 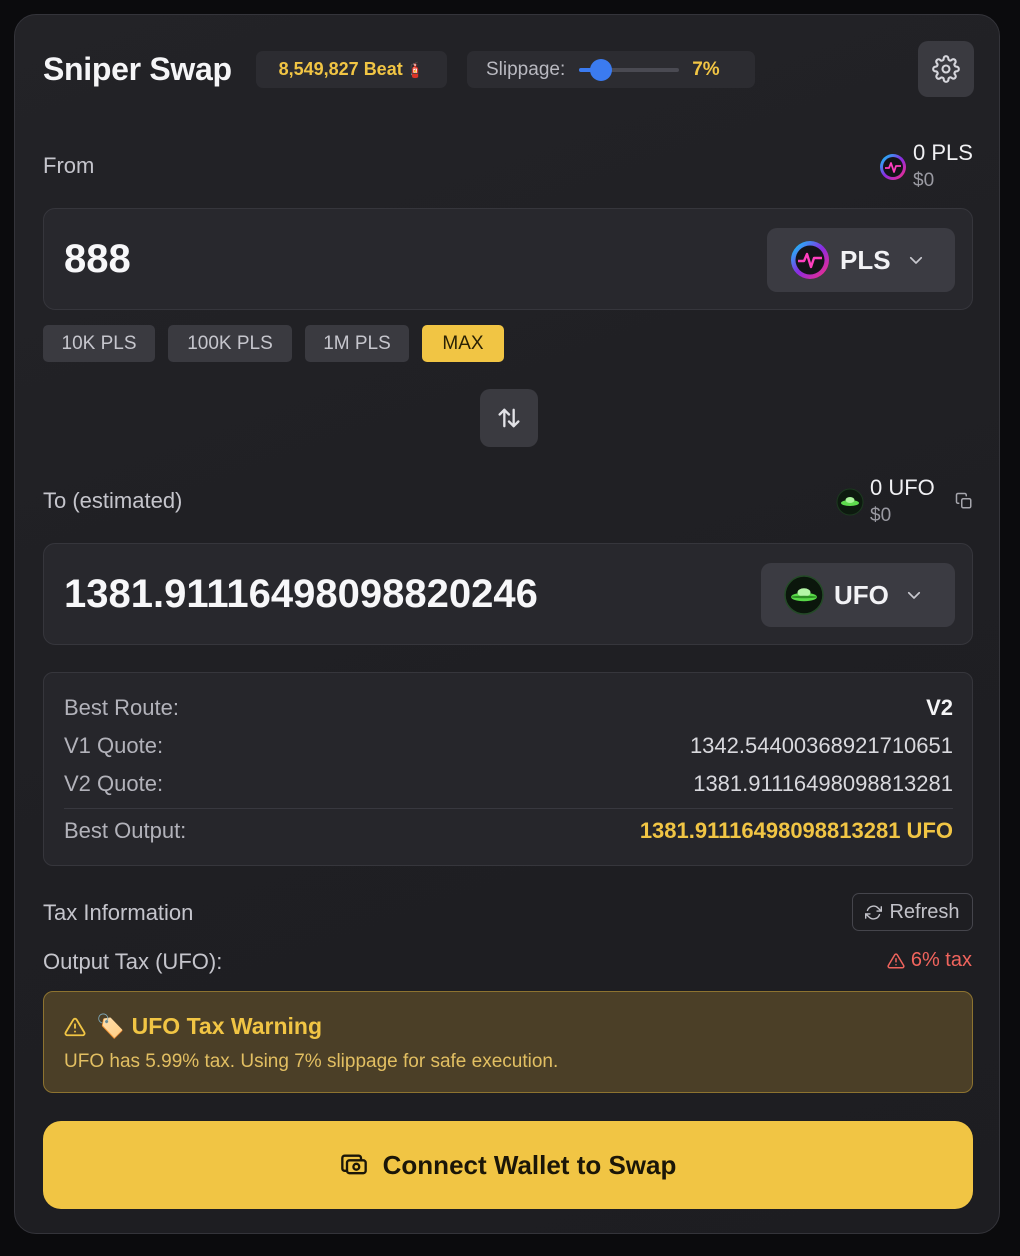 What do you see at coordinates (526, 69) in the screenshot?
I see `slippage-label: Slippage:` at bounding box center [526, 69].